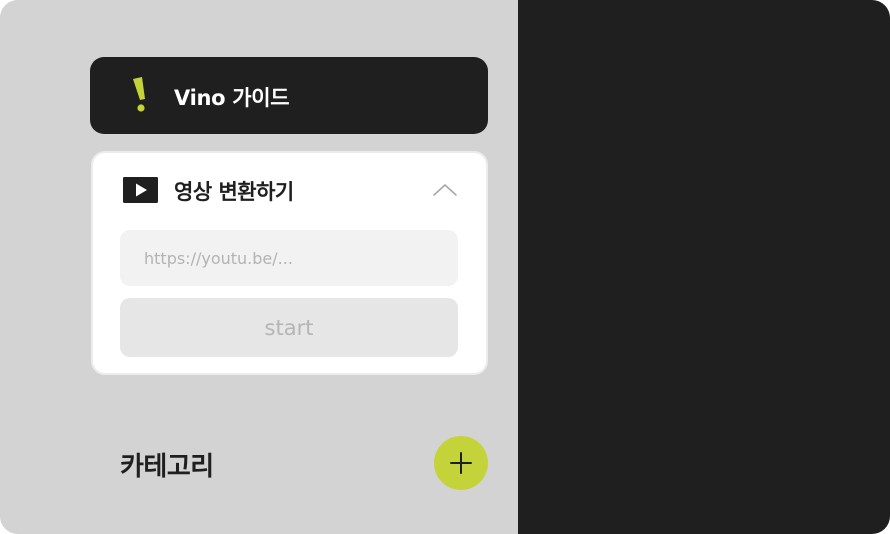 This screenshot has height=534, width=890. Describe the element at coordinates (289, 327) in the screenshot. I see `start-button: start` at that location.